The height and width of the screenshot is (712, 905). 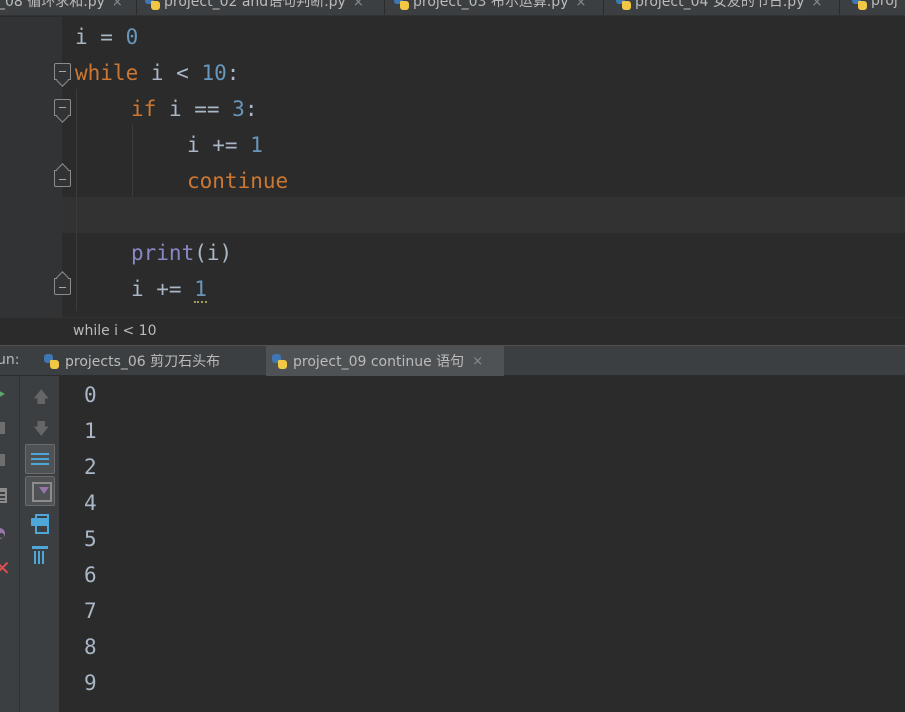 I want to click on run-tab-label: project_09 continue 语句, so click(x=379, y=362).